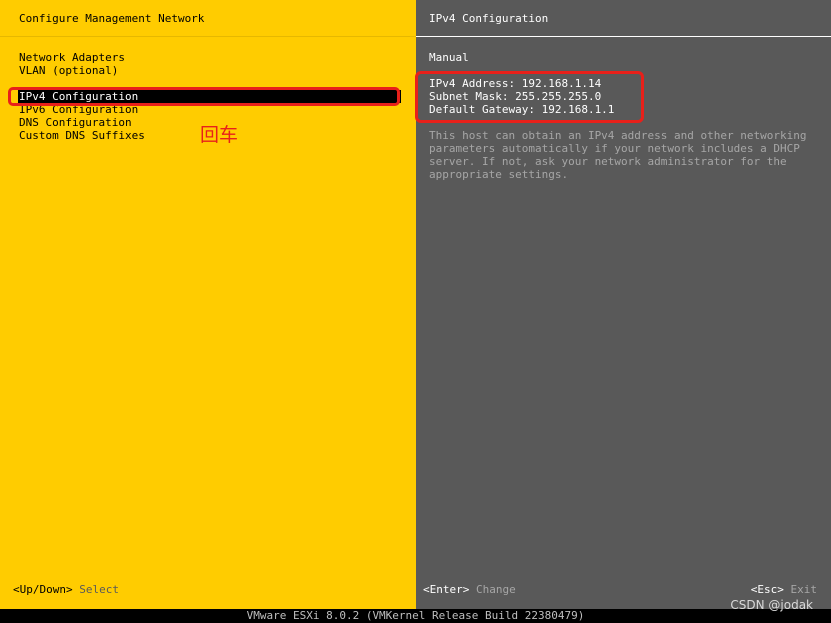  I want to click on right-panel-divider, so click(623, 36).